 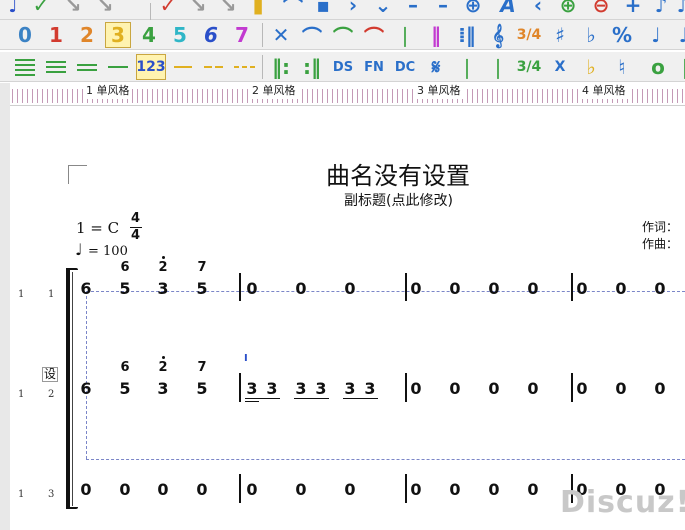 I want to click on x-button: X, so click(x=560, y=67).